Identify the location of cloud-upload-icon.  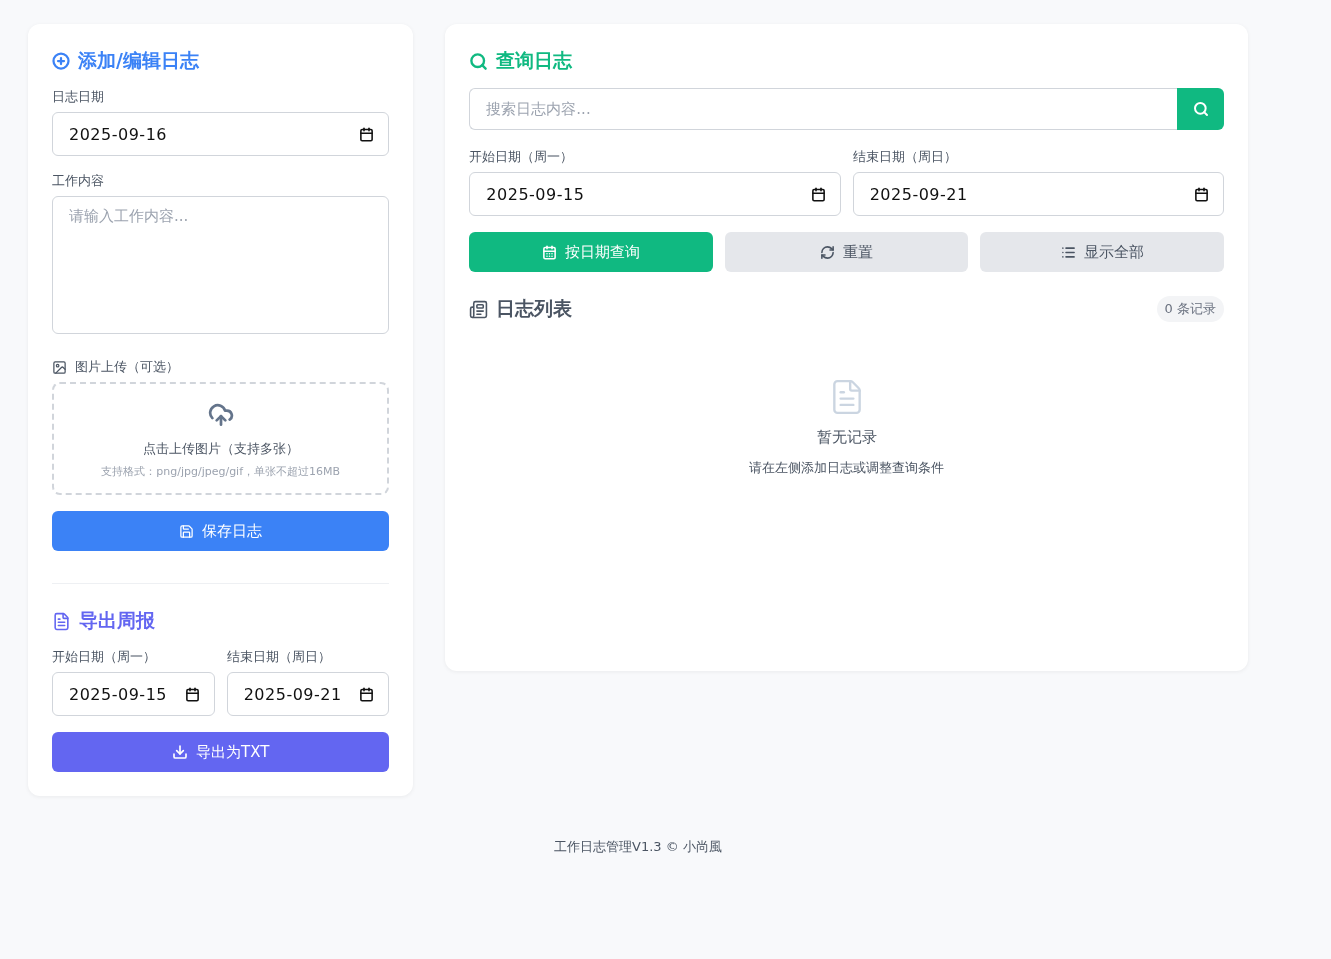
(220, 415).